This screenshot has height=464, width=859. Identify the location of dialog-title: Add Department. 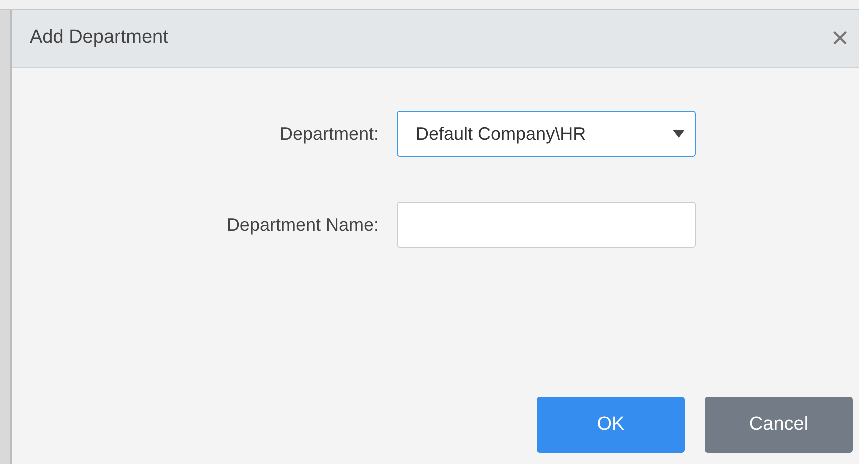
(99, 38).